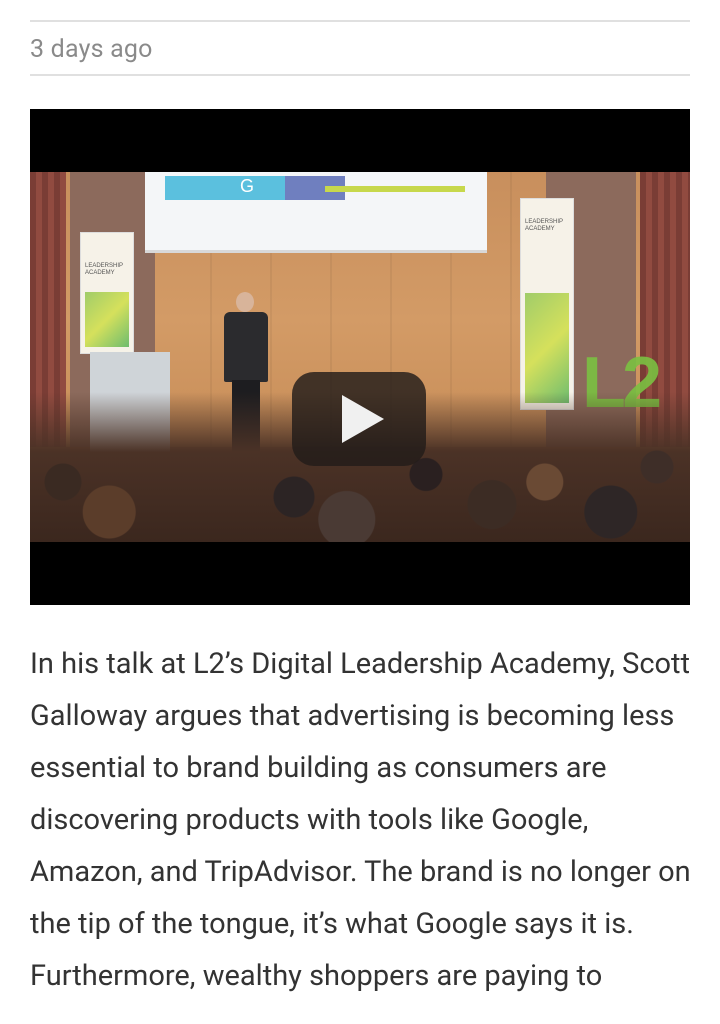  What do you see at coordinates (245, 302) in the screenshot?
I see `speaker-head` at bounding box center [245, 302].